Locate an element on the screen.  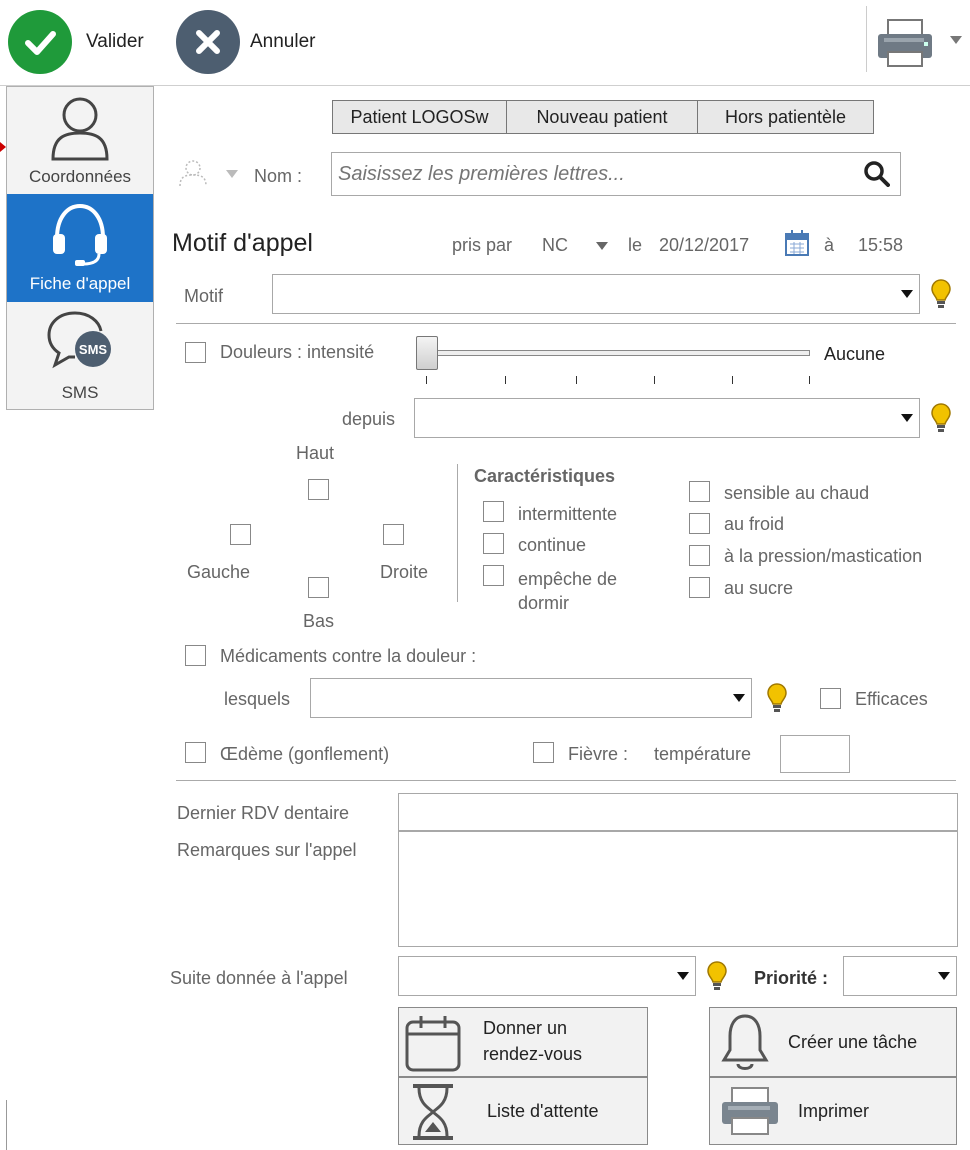
call-date: 20/12/2017 is located at coordinates (704, 245).